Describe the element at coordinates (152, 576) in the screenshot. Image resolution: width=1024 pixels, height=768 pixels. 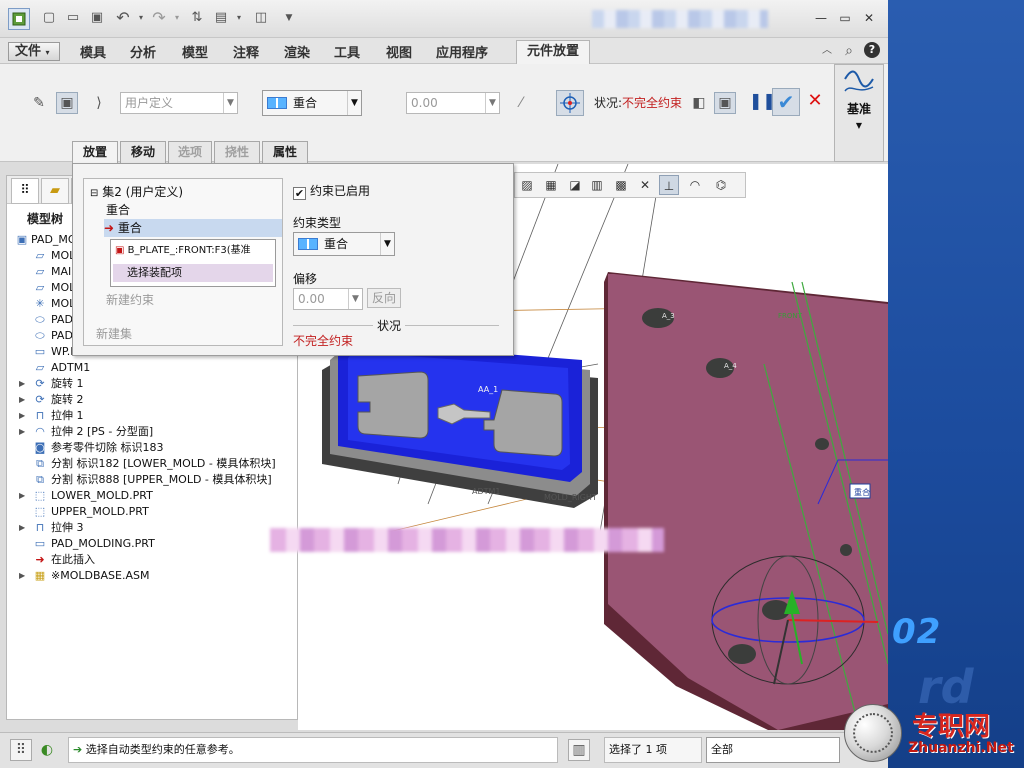
I see `tree-item: ▶ ▦ ※MOLDBASE.ASM` at that location.